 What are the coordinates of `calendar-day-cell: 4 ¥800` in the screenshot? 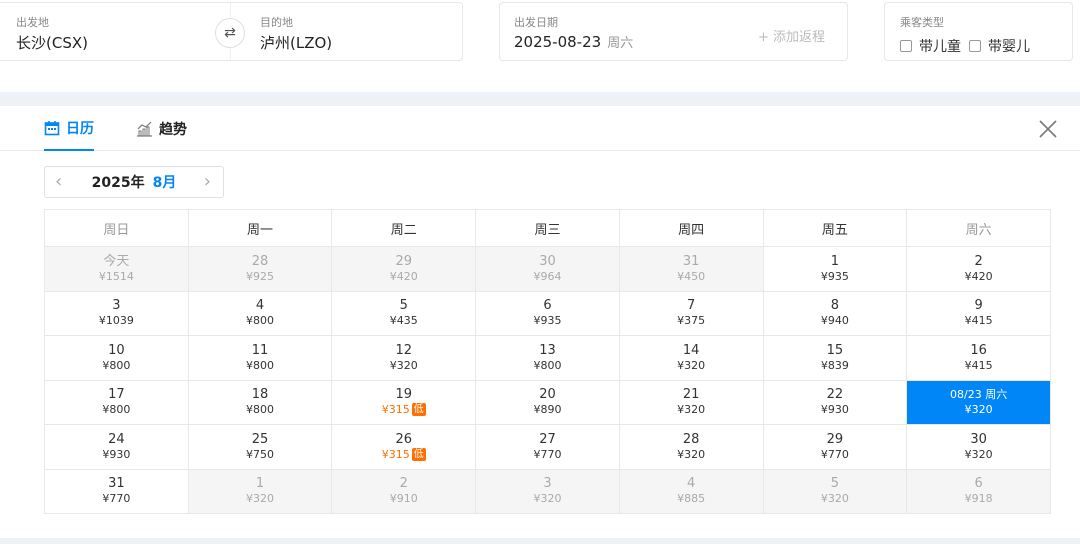 It's located at (260, 313).